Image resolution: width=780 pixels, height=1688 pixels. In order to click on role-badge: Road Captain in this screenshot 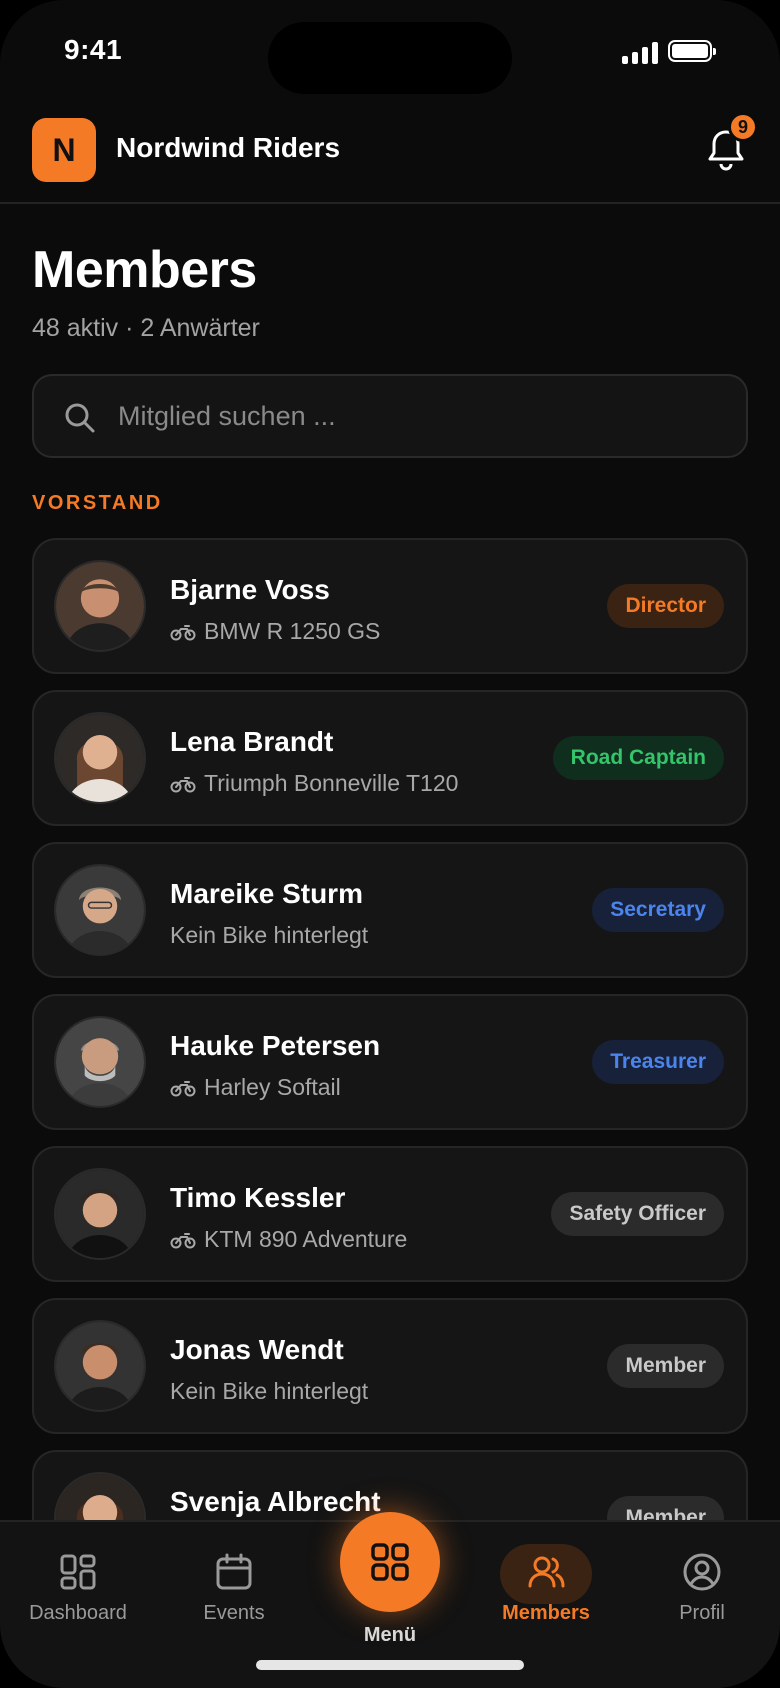, I will do `click(638, 758)`.